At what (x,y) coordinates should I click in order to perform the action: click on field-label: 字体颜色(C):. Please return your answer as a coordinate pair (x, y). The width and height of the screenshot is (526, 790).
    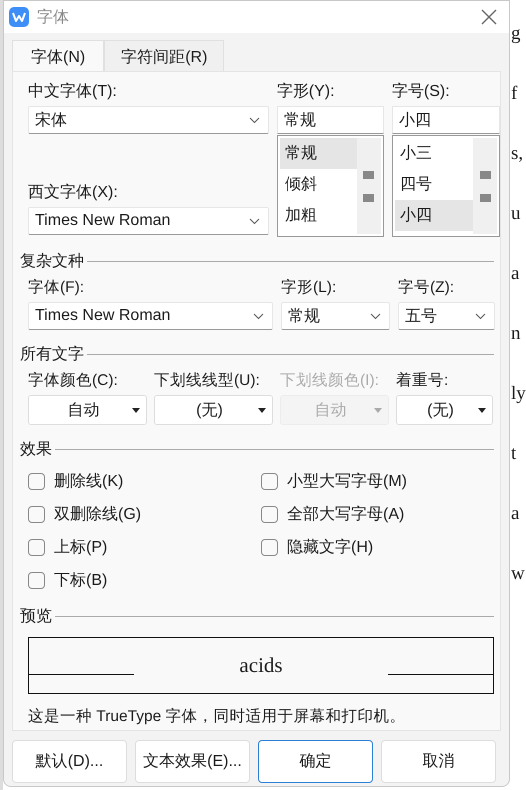
    Looking at the image, I should click on (73, 380).